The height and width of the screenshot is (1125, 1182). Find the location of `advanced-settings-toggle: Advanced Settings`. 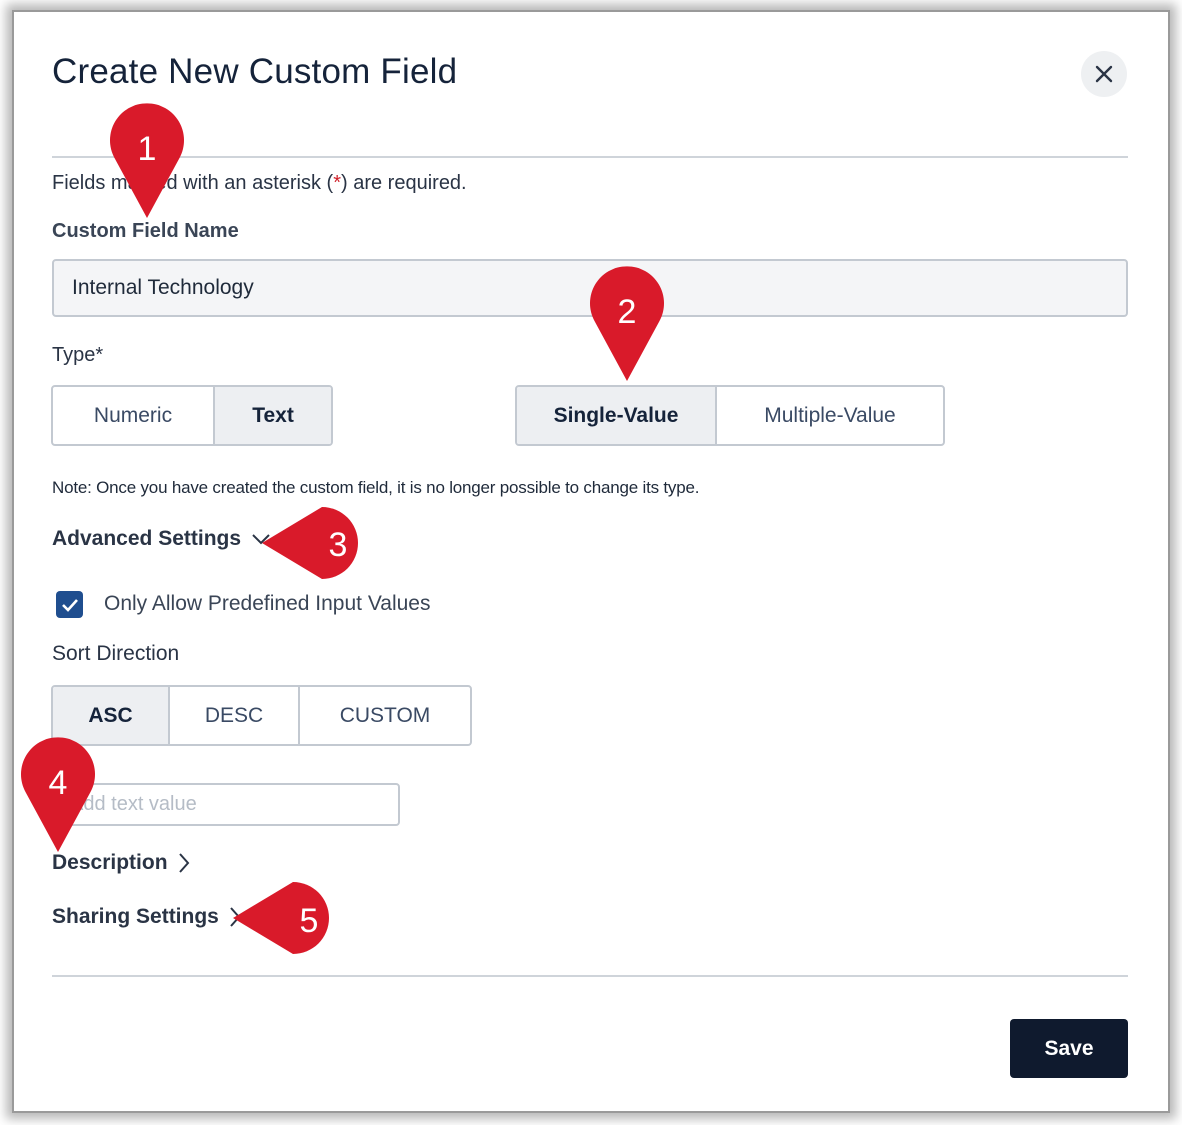

advanced-settings-toggle: Advanced Settings is located at coordinates (161, 539).